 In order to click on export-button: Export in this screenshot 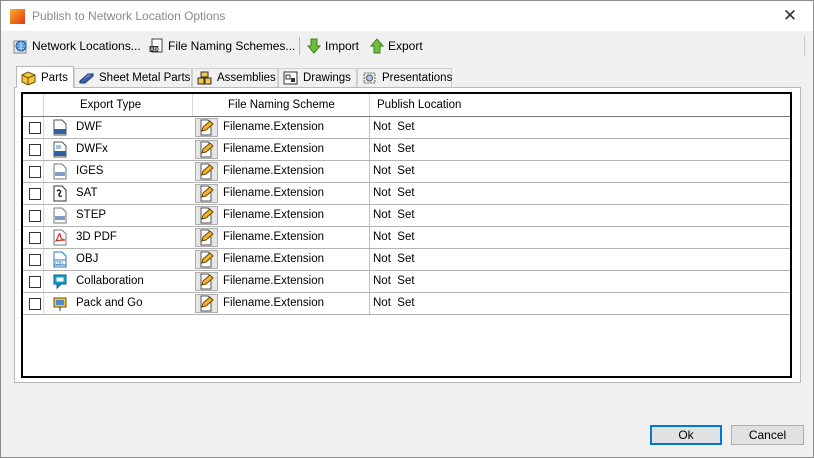, I will do `click(396, 46)`.